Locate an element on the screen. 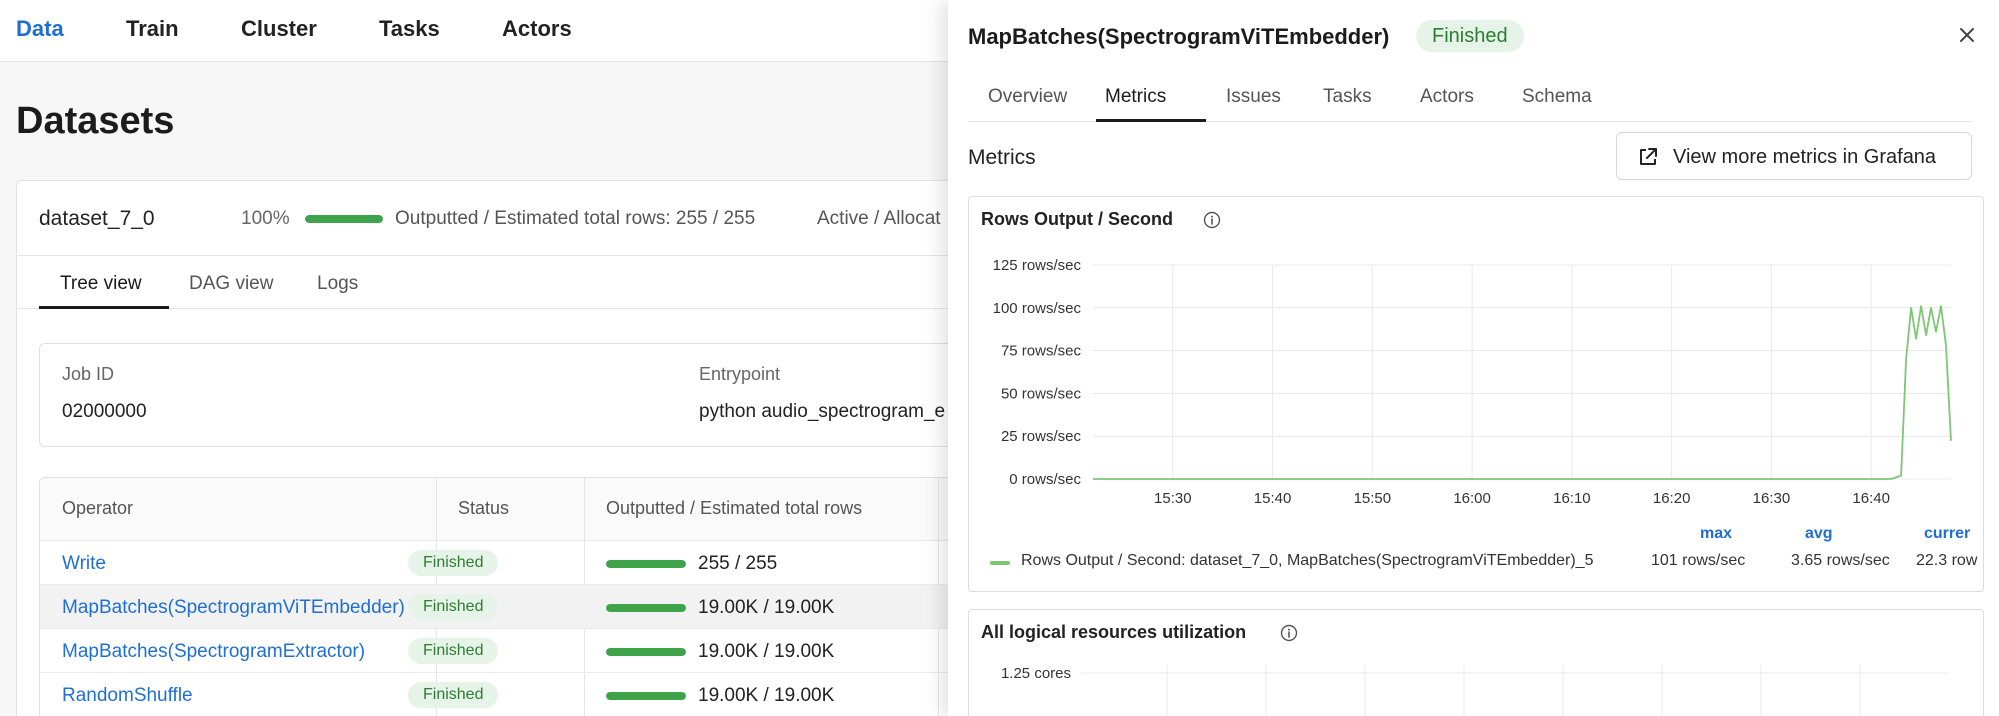  dataset-active-summary: Active / Allocat is located at coordinates (879, 218).